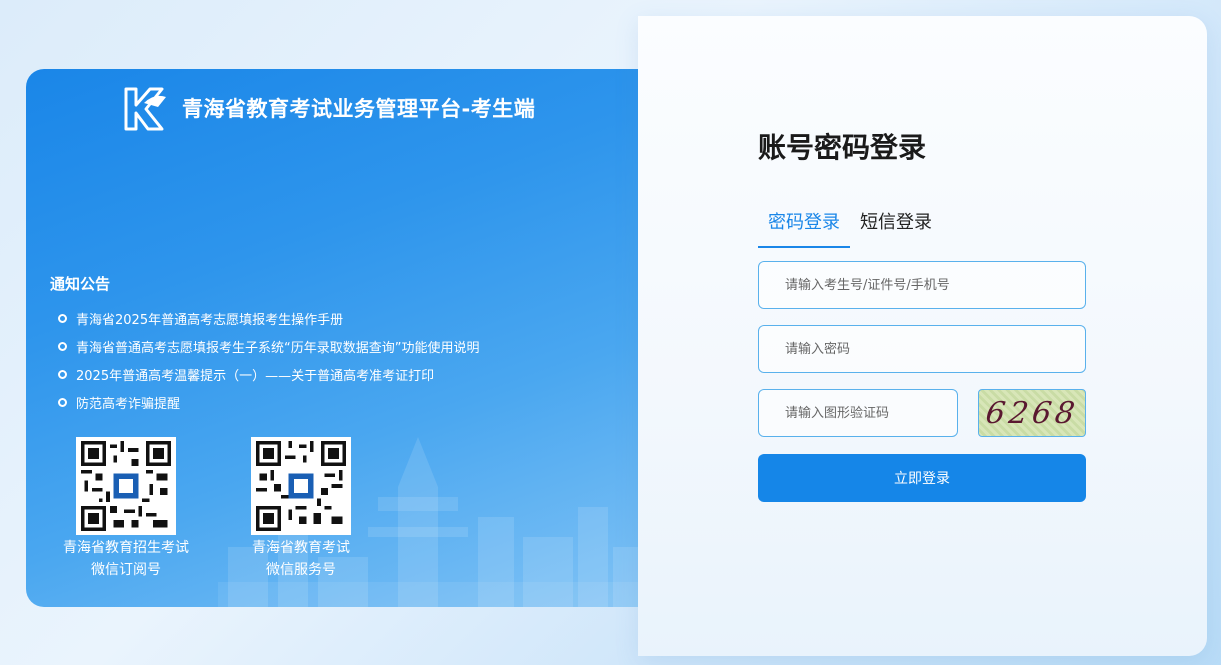 Image resolution: width=1221 pixels, height=665 pixels. What do you see at coordinates (255, 376) in the screenshot?
I see `notice-item-label: 2025年普通高考温馨提示（一）——关于普通高考准考证打印` at bounding box center [255, 376].